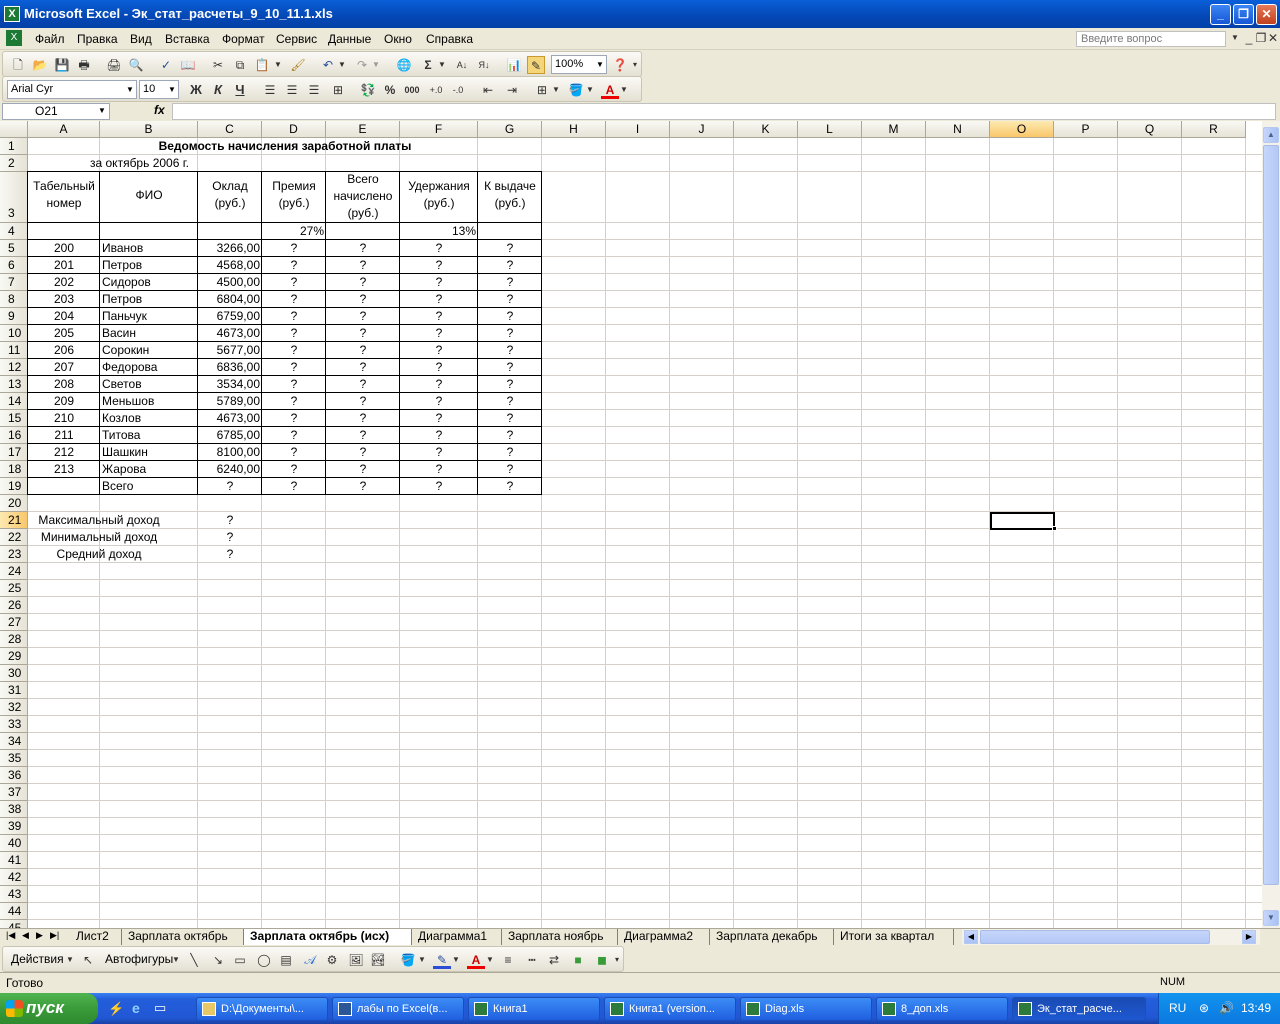 This screenshot has height=1024, width=1280. I want to click on salary-cell: 8100,00, so click(230, 452).